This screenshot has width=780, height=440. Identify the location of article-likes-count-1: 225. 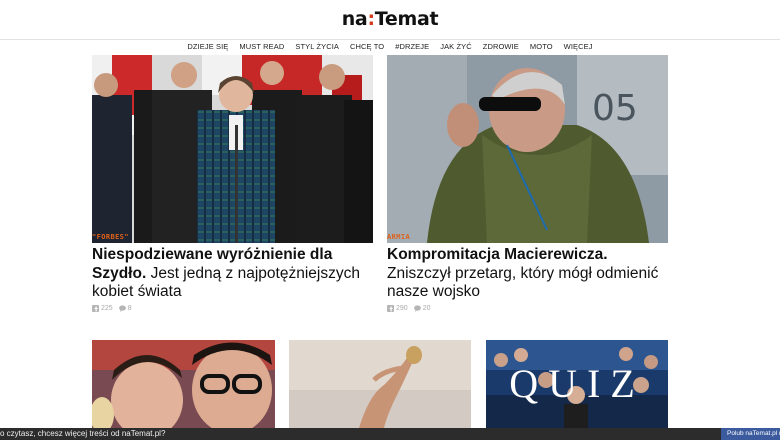
(107, 308).